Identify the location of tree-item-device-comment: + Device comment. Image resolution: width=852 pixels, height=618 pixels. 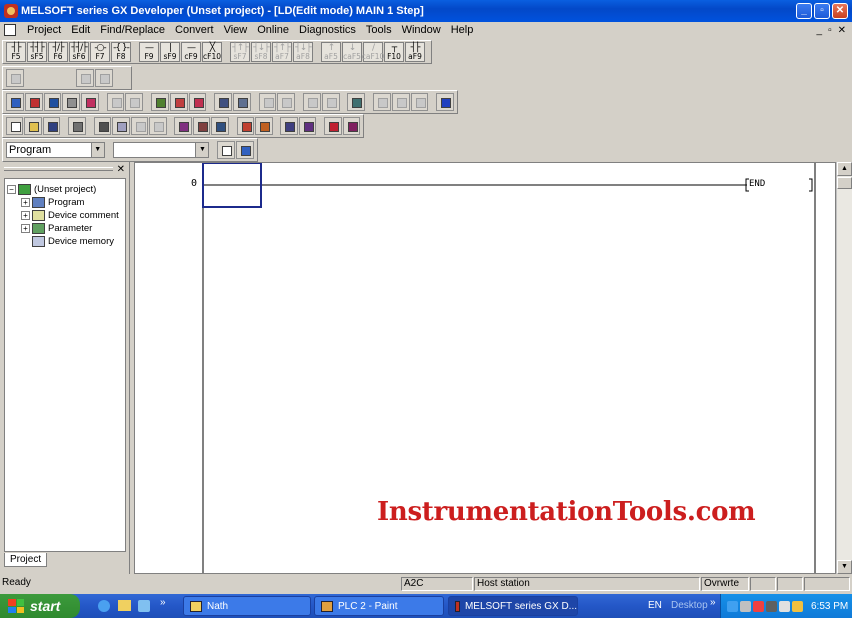
(65, 215).